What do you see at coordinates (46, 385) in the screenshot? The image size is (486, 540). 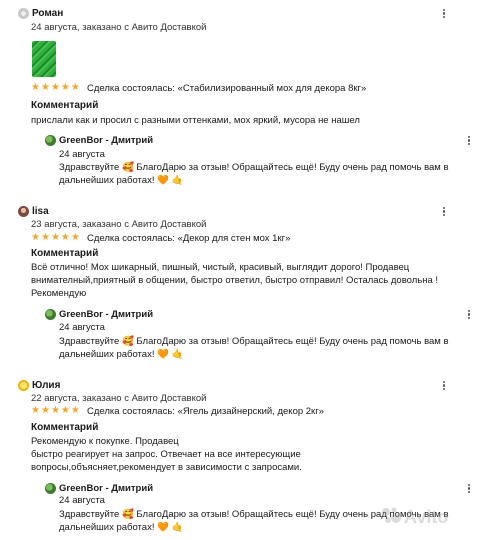 I see `review-author: Юлия` at bounding box center [46, 385].